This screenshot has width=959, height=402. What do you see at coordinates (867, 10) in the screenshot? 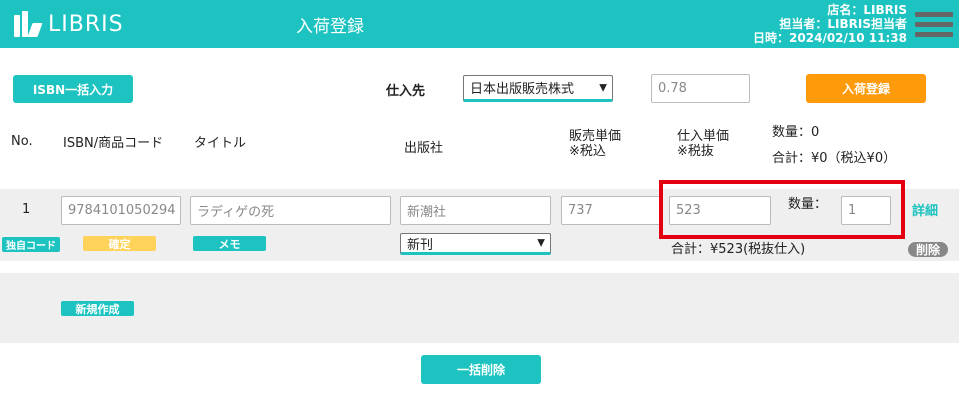
I see `store-name: 店名：LIBRIS` at bounding box center [867, 10].